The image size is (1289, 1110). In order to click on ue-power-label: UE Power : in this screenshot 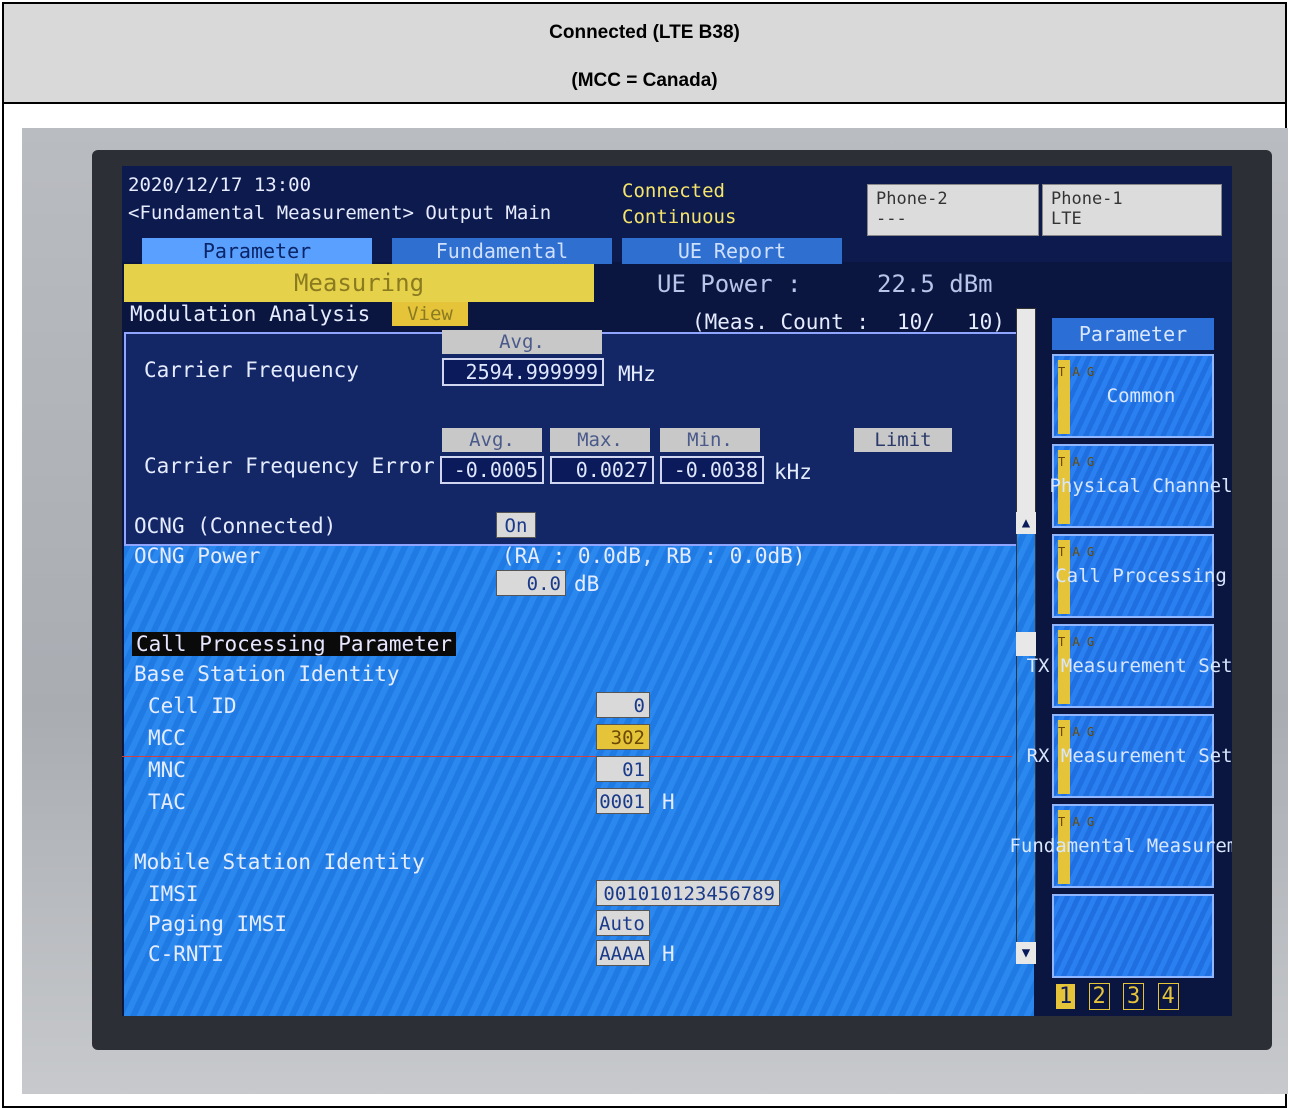, I will do `click(729, 284)`.